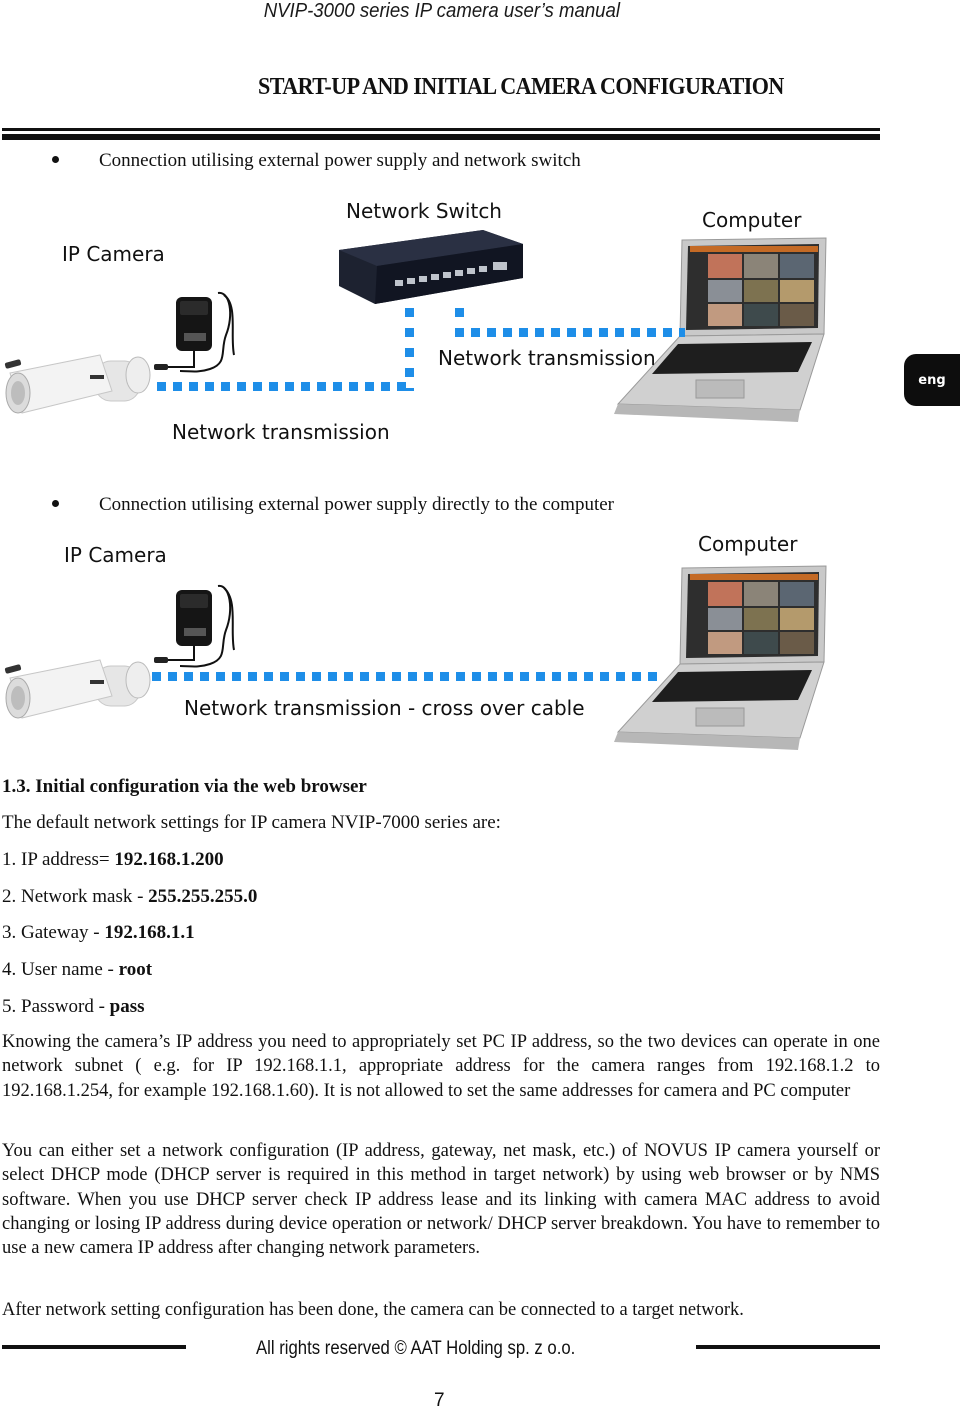  I want to click on label-network-switch: Network Switch, so click(424, 211).